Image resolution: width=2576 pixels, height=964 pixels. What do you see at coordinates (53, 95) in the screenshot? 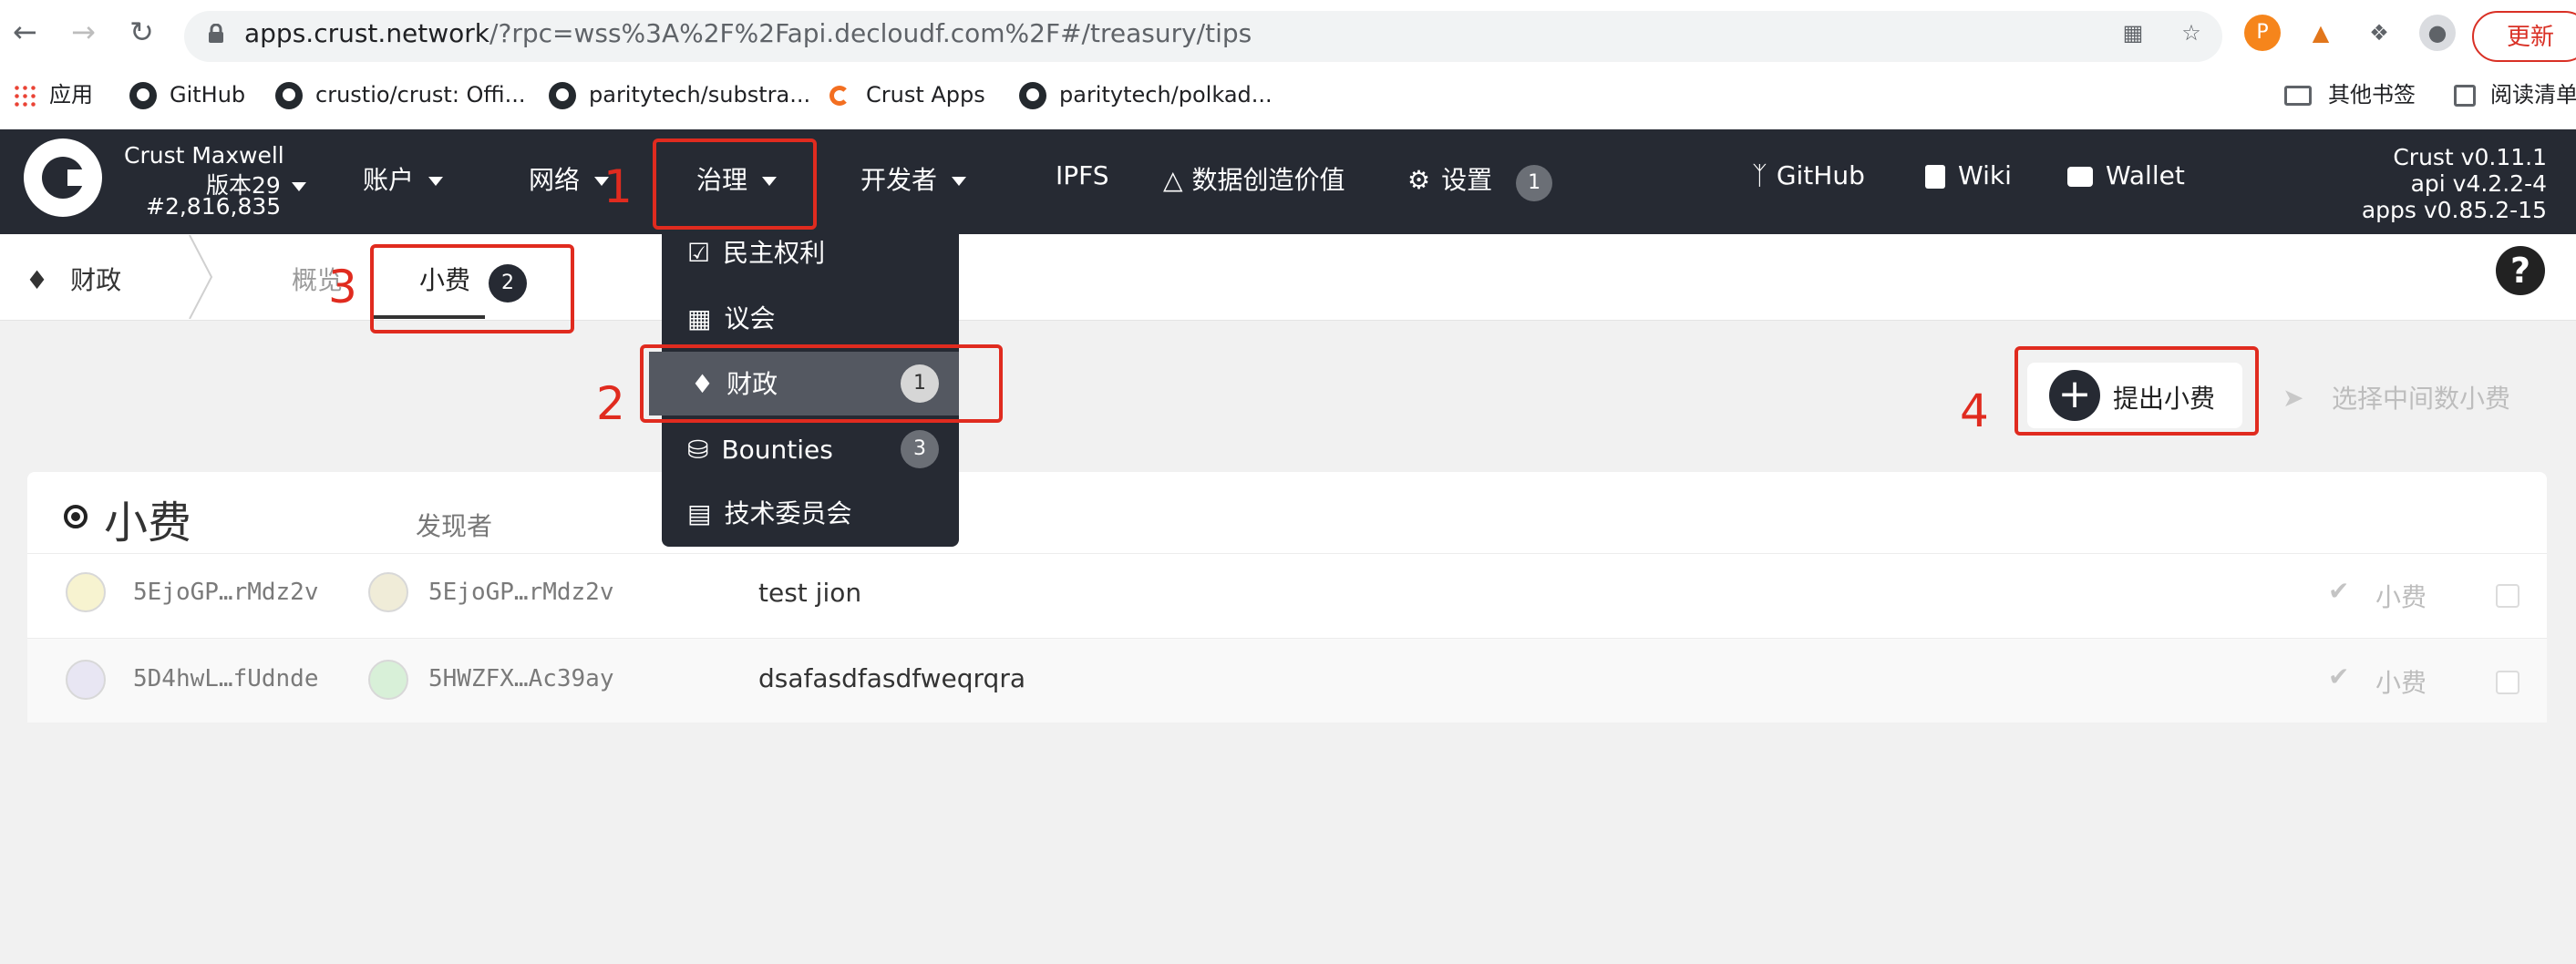
I see `bookmark-apps: 应用` at bounding box center [53, 95].